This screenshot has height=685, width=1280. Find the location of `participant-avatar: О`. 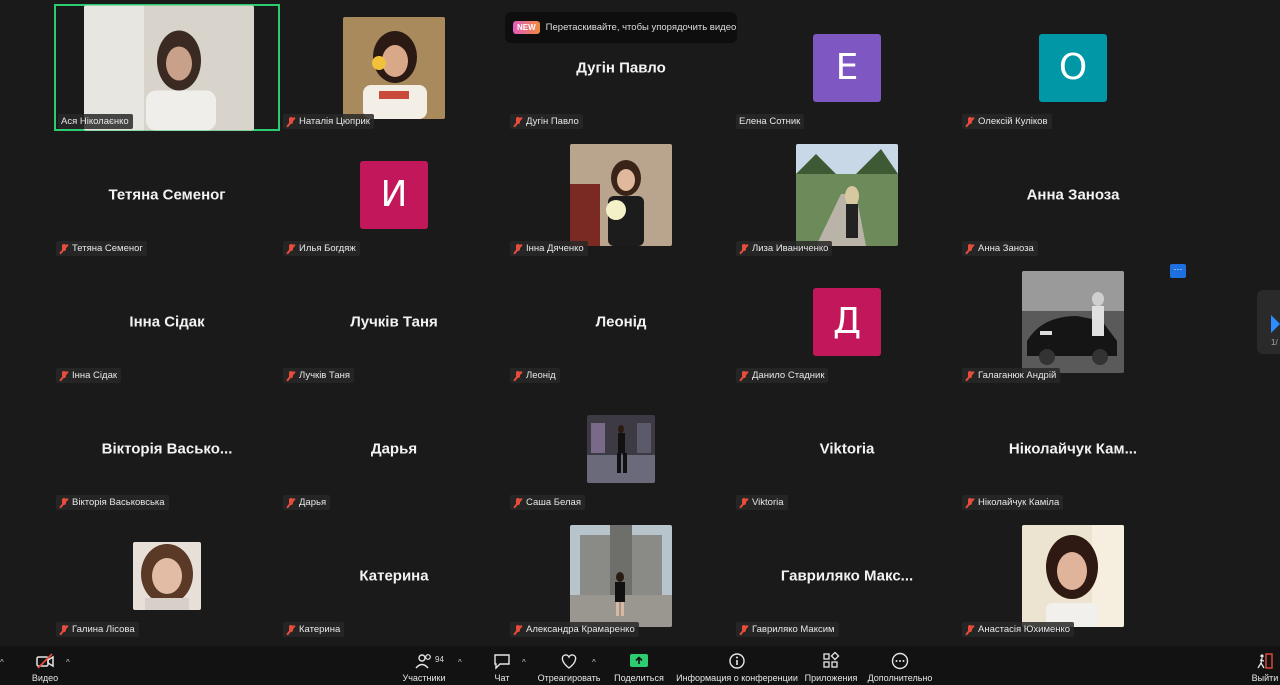

participant-avatar: О is located at coordinates (1073, 67).